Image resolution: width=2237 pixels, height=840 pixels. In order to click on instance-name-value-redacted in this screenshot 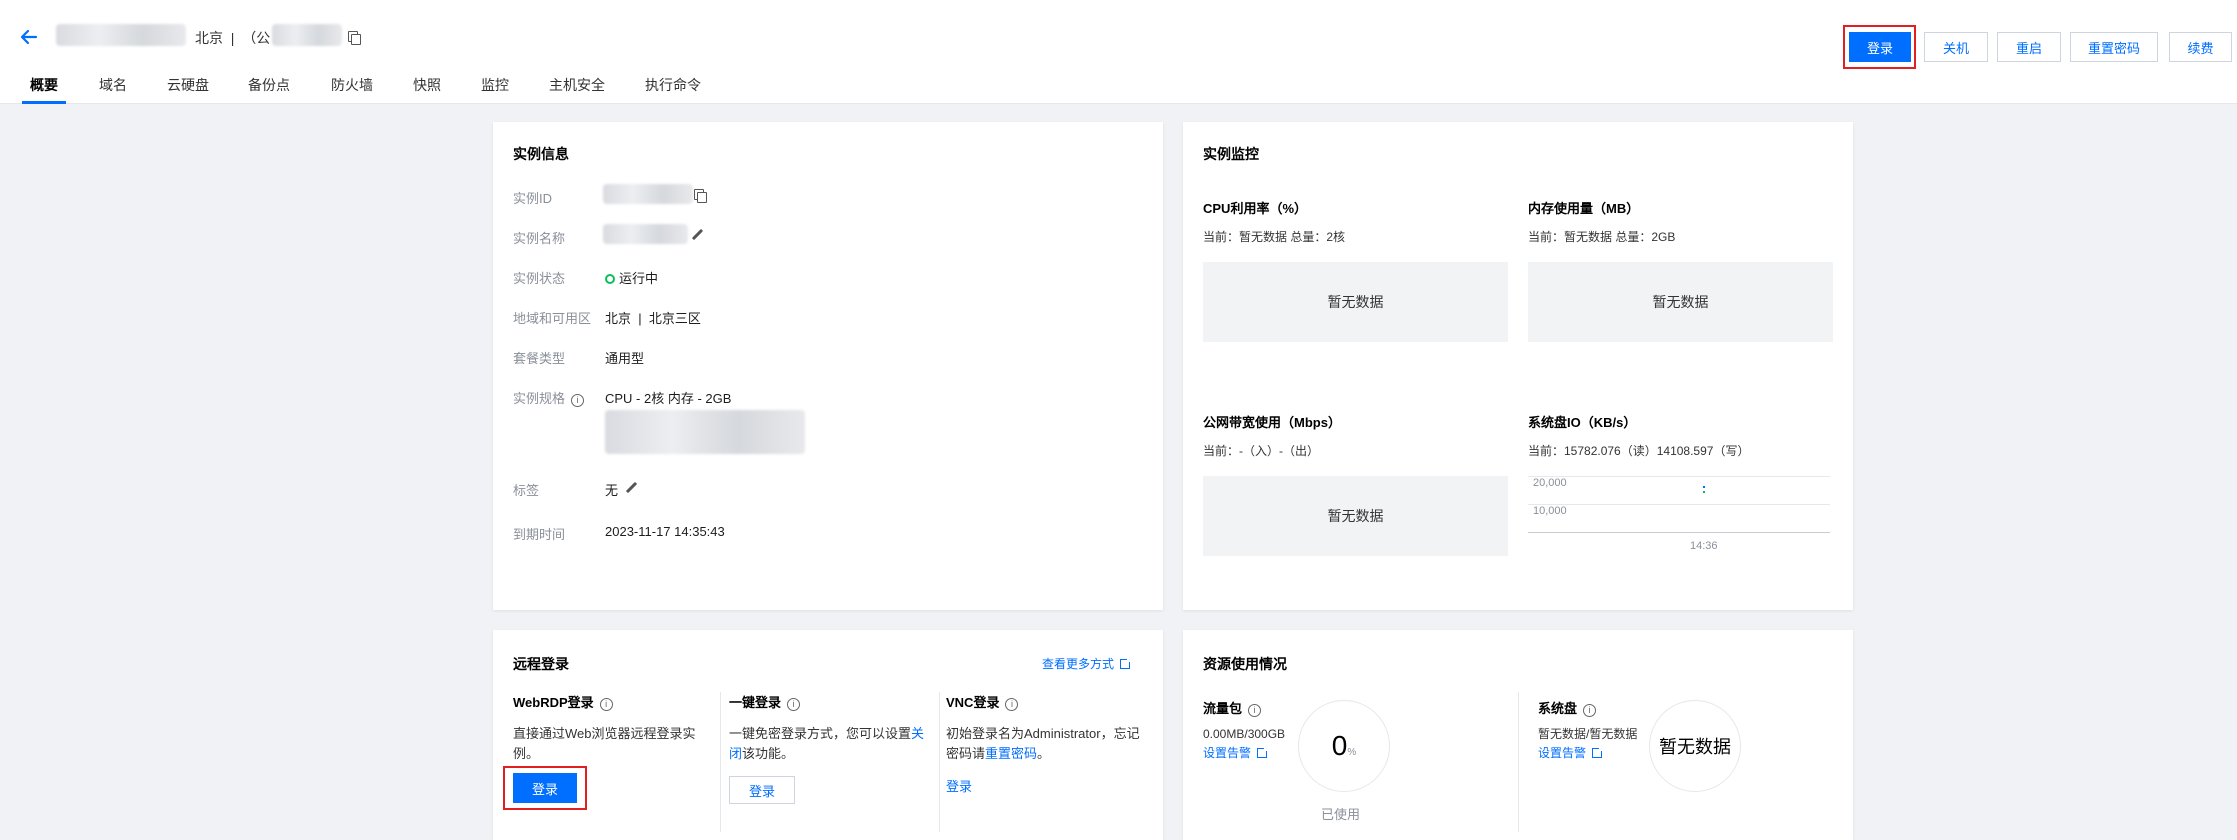, I will do `click(645, 234)`.